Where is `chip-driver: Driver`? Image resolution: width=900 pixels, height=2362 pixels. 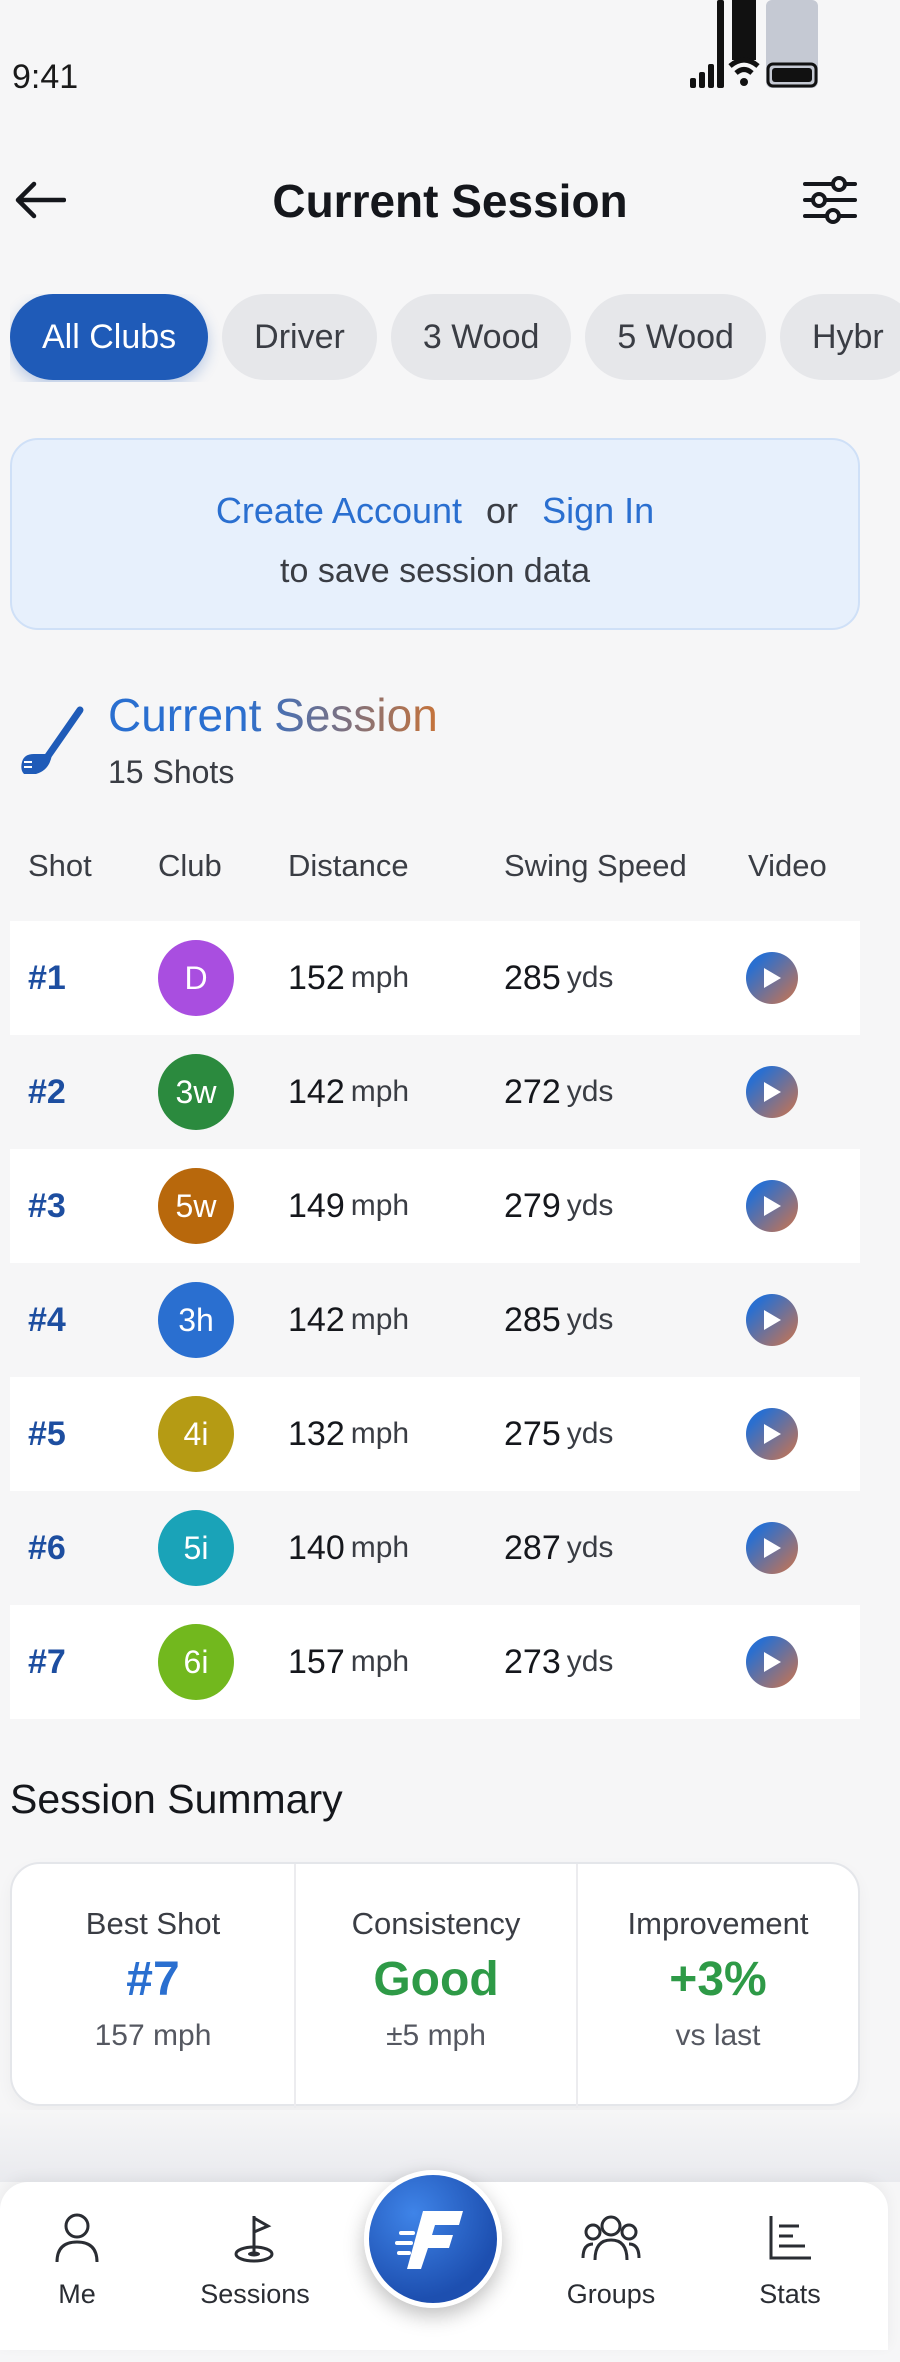 chip-driver: Driver is located at coordinates (299, 337).